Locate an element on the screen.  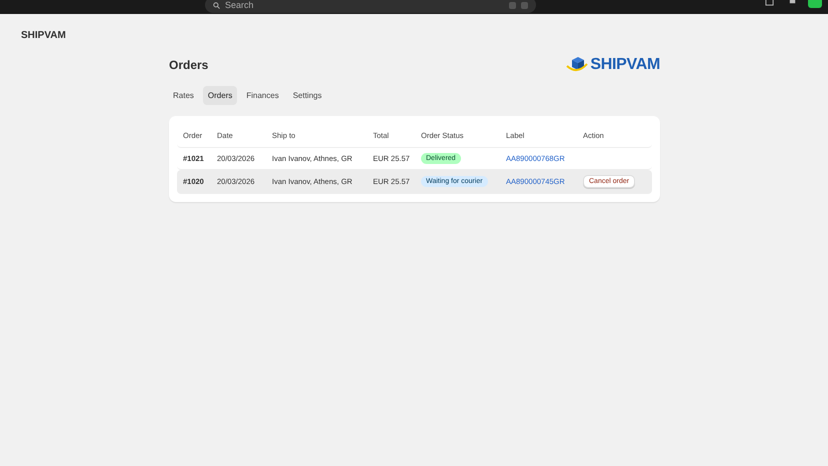
tab: Orders is located at coordinates (220, 95).